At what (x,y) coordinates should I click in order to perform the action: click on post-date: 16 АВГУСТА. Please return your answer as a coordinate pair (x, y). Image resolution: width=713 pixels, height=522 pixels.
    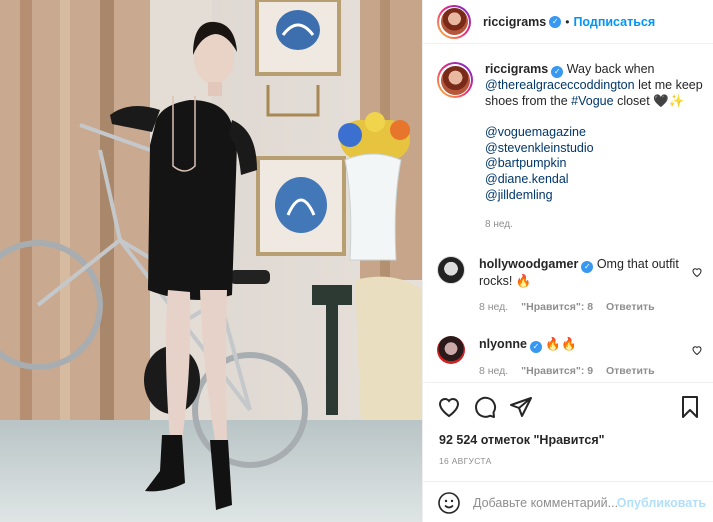
    Looking at the image, I should click on (465, 461).